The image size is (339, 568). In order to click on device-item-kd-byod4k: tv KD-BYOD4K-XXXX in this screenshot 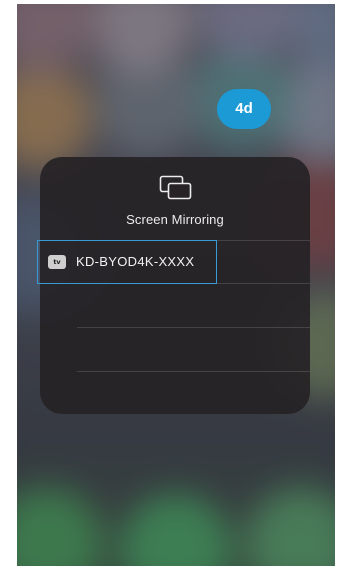, I will do `click(127, 262)`.